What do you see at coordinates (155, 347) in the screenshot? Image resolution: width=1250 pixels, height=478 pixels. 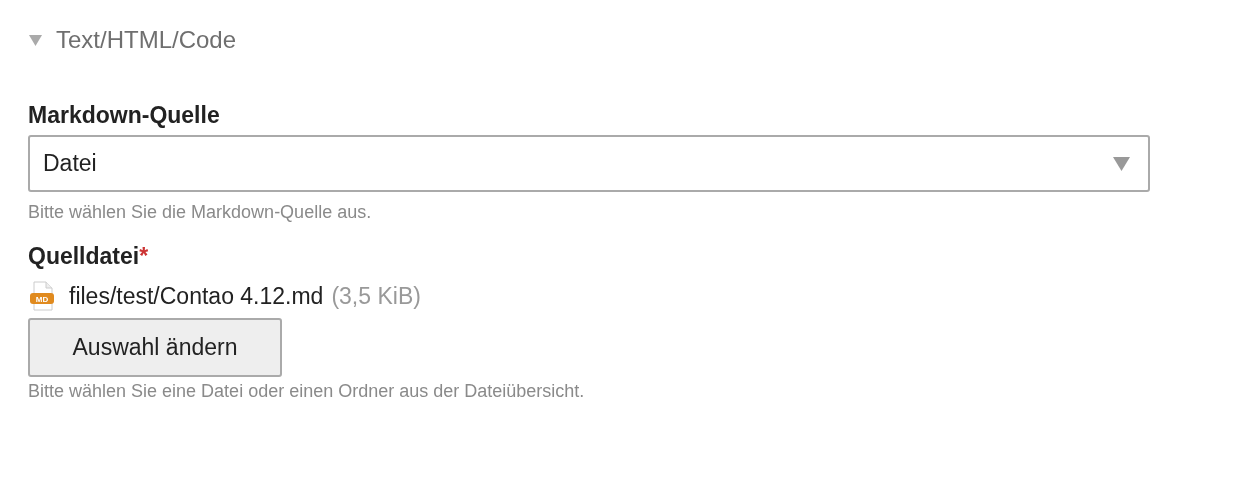 I see `change-selection-button: Auswahl ändern` at bounding box center [155, 347].